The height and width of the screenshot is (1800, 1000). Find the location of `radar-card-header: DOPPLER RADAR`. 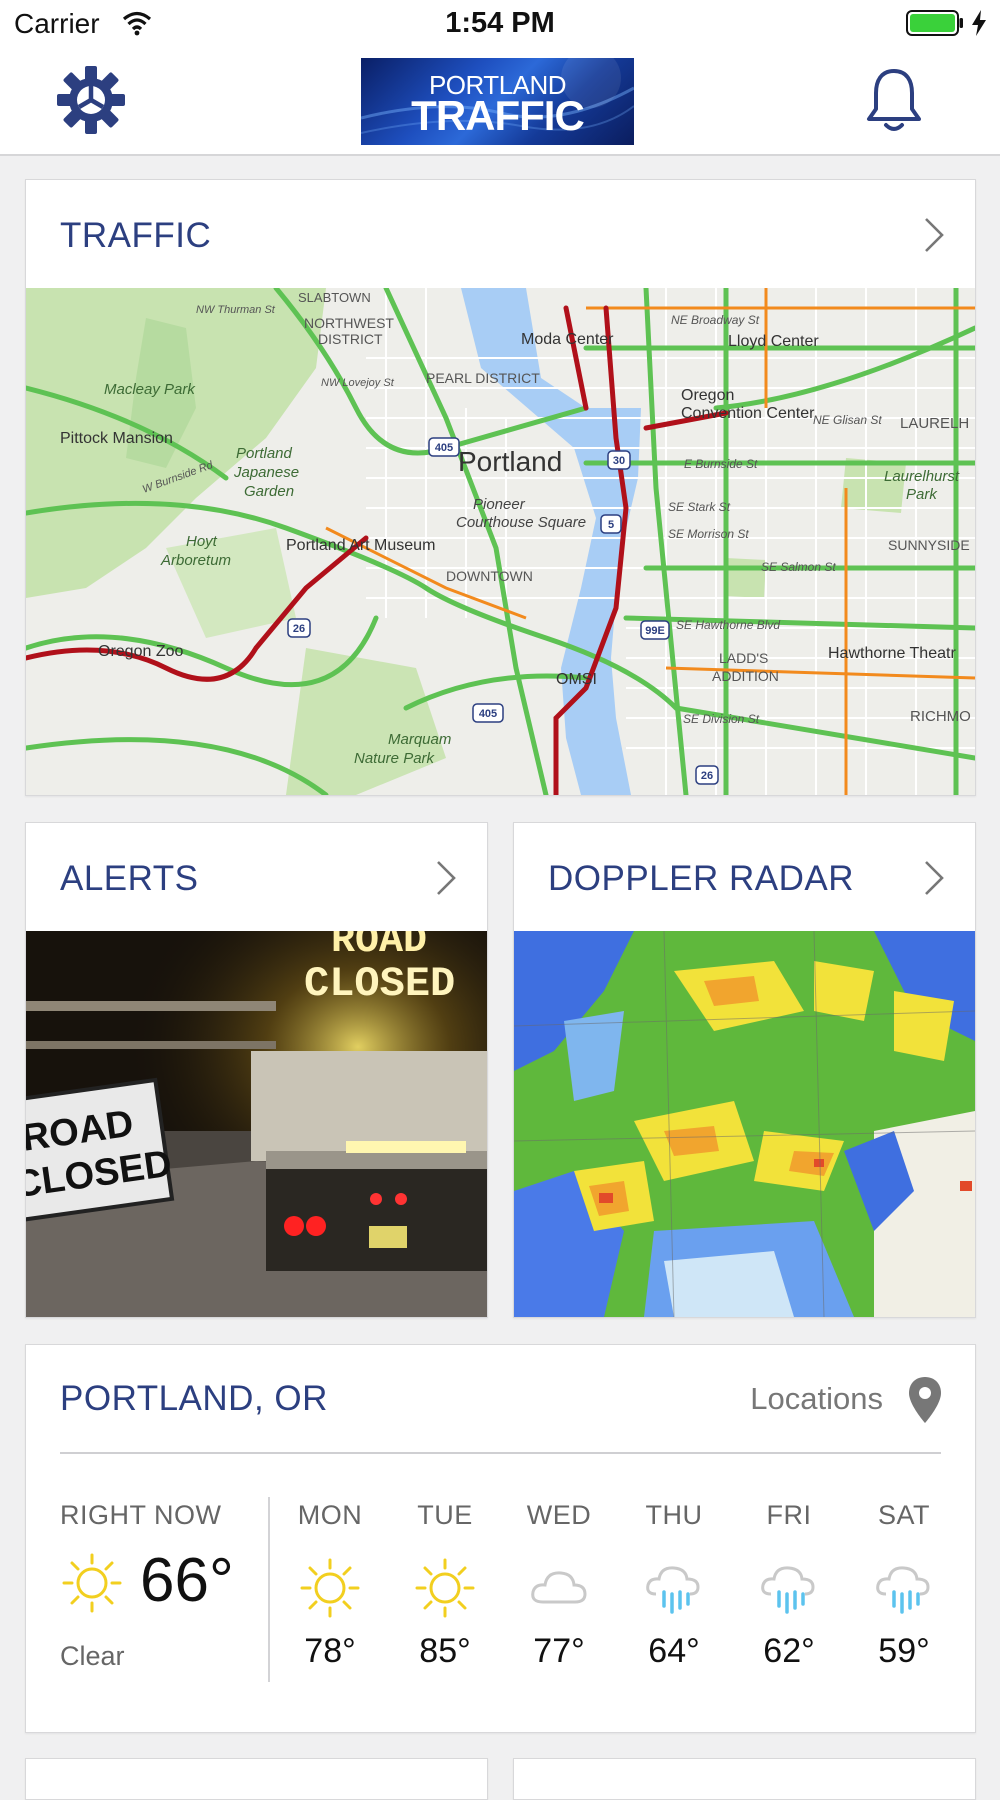

radar-card-header: DOPPLER RADAR is located at coordinates (744, 877).